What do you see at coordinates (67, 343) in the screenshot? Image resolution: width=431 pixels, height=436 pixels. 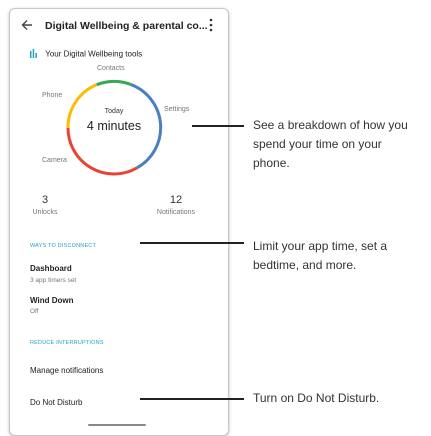 I see `section-header-interruptions: REDUCE INTERRUPTIONS` at bounding box center [67, 343].